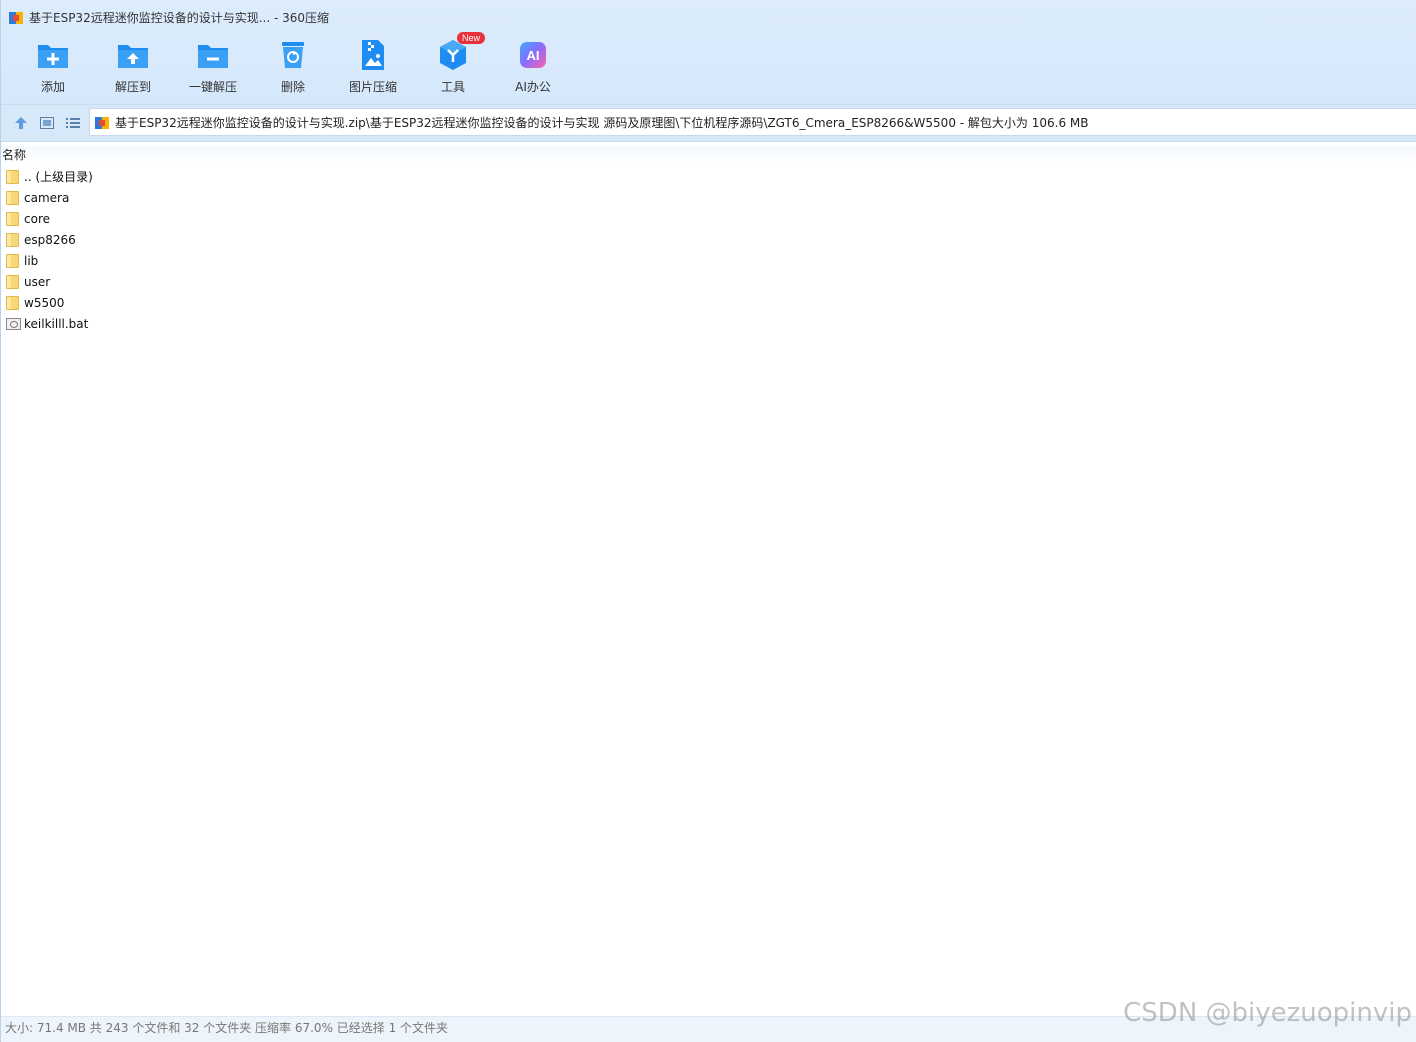 The height and width of the screenshot is (1042, 1416). What do you see at coordinates (56, 323) in the screenshot?
I see `file-name: keilkilll.bat` at bounding box center [56, 323].